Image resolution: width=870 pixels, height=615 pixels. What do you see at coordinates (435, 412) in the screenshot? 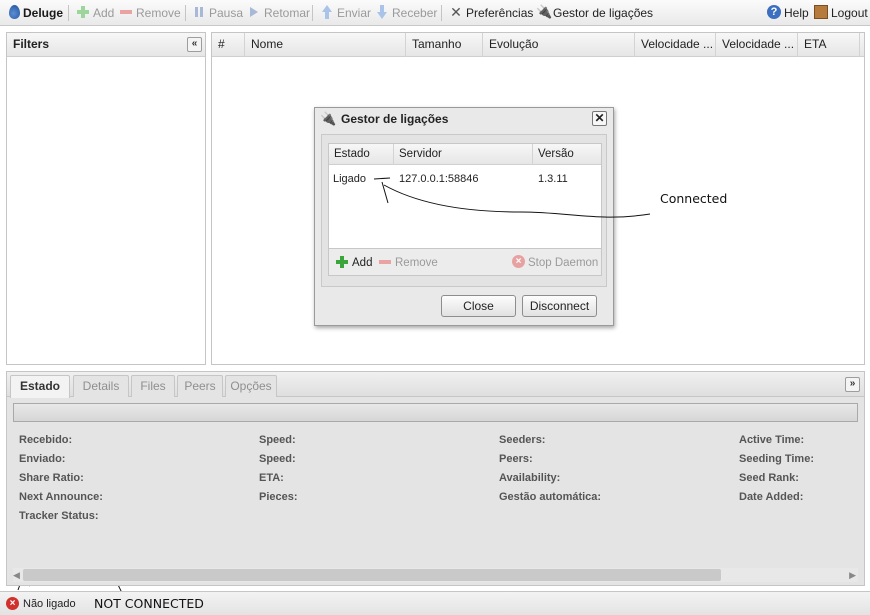
I see `torrent-progress-bar` at bounding box center [435, 412].